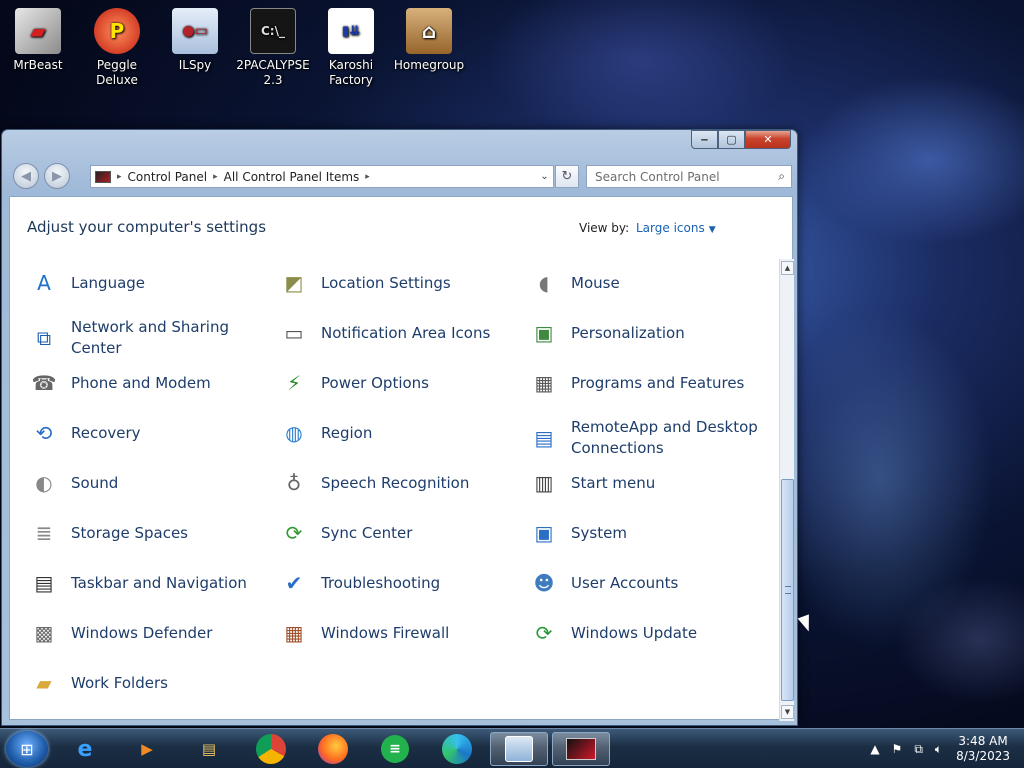  Describe the element at coordinates (38, 36) in the screenshot. I see `desktop-icon-mrbeast: ▰ MrBeast` at that location.